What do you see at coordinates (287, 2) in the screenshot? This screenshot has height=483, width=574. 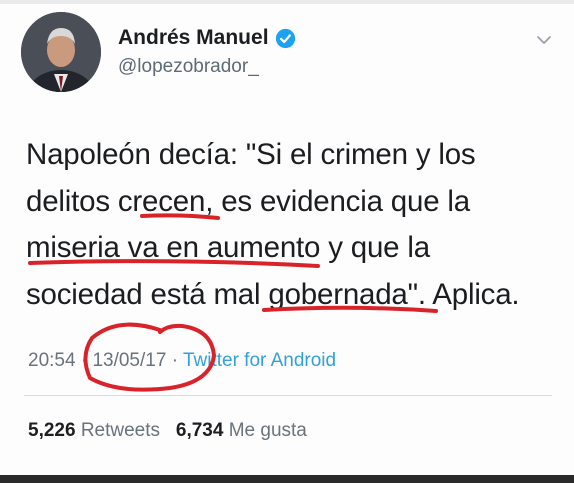 I see `top-border` at bounding box center [287, 2].